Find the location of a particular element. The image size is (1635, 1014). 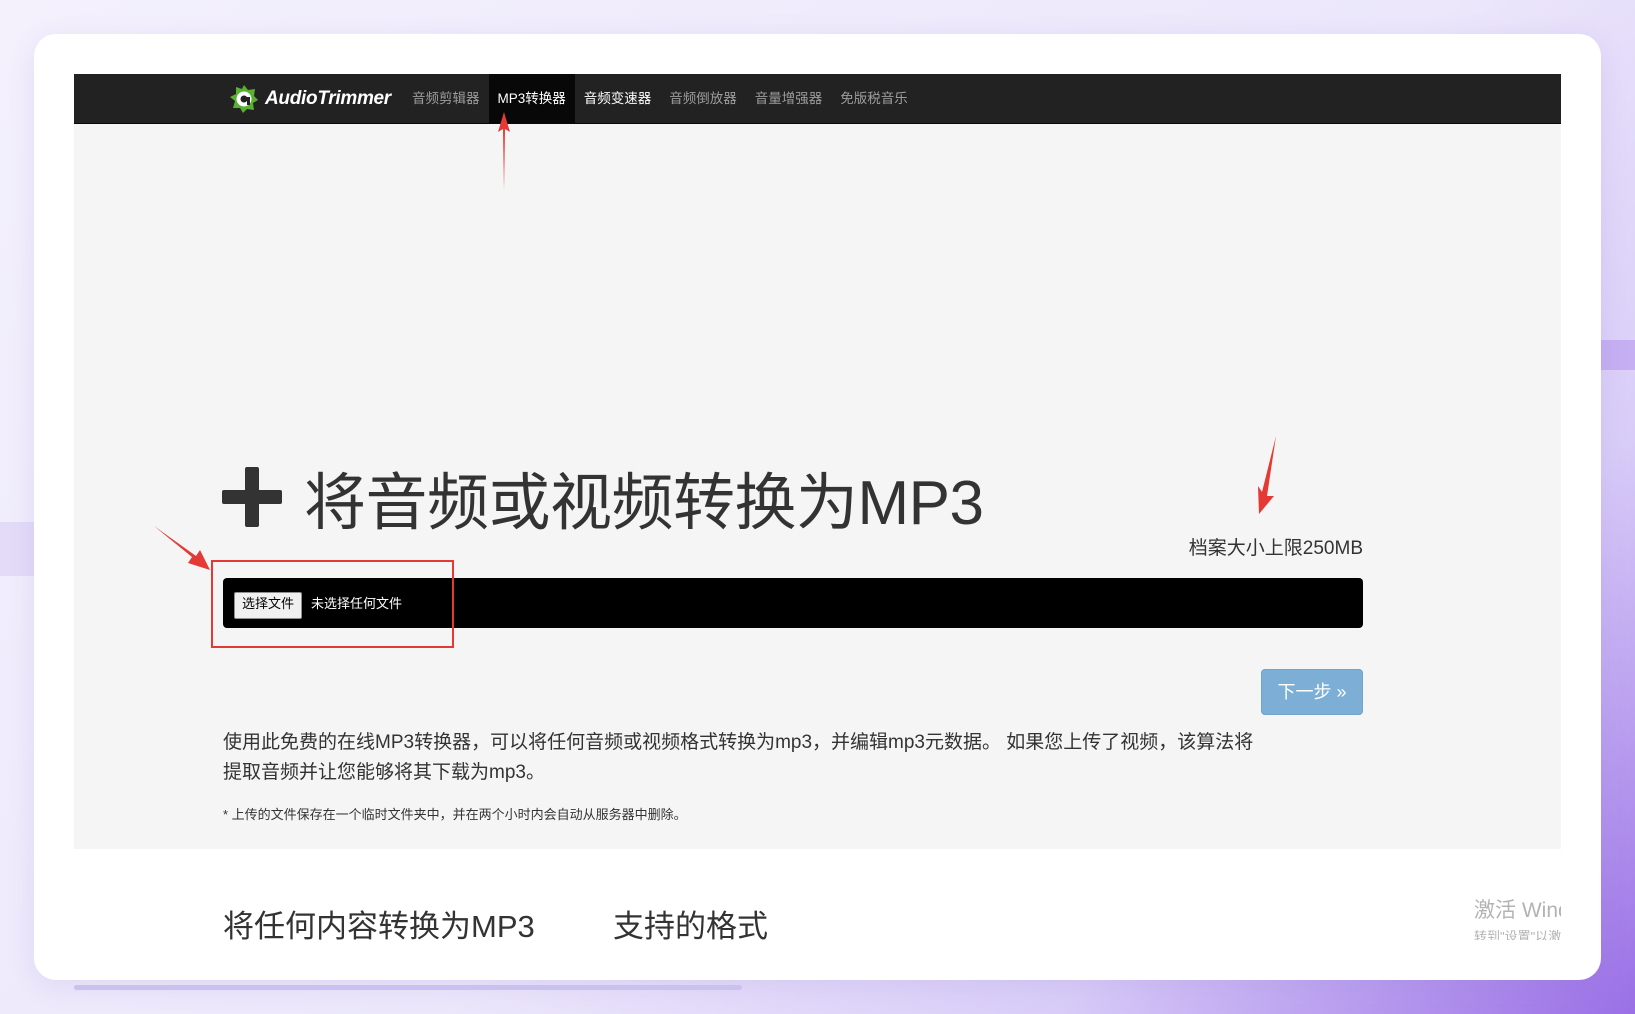

lower-section: 将任何内容转换为MP3 支持的格式 is located at coordinates (817, 894).